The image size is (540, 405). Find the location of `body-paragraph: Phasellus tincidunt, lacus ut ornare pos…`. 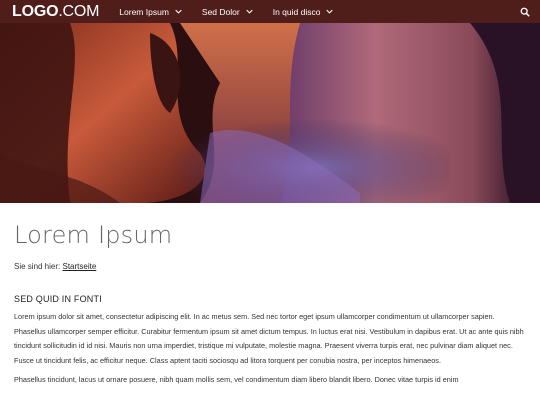

body-paragraph: Phasellus tincidunt, lacus ut ornare pos… is located at coordinates (236, 379).